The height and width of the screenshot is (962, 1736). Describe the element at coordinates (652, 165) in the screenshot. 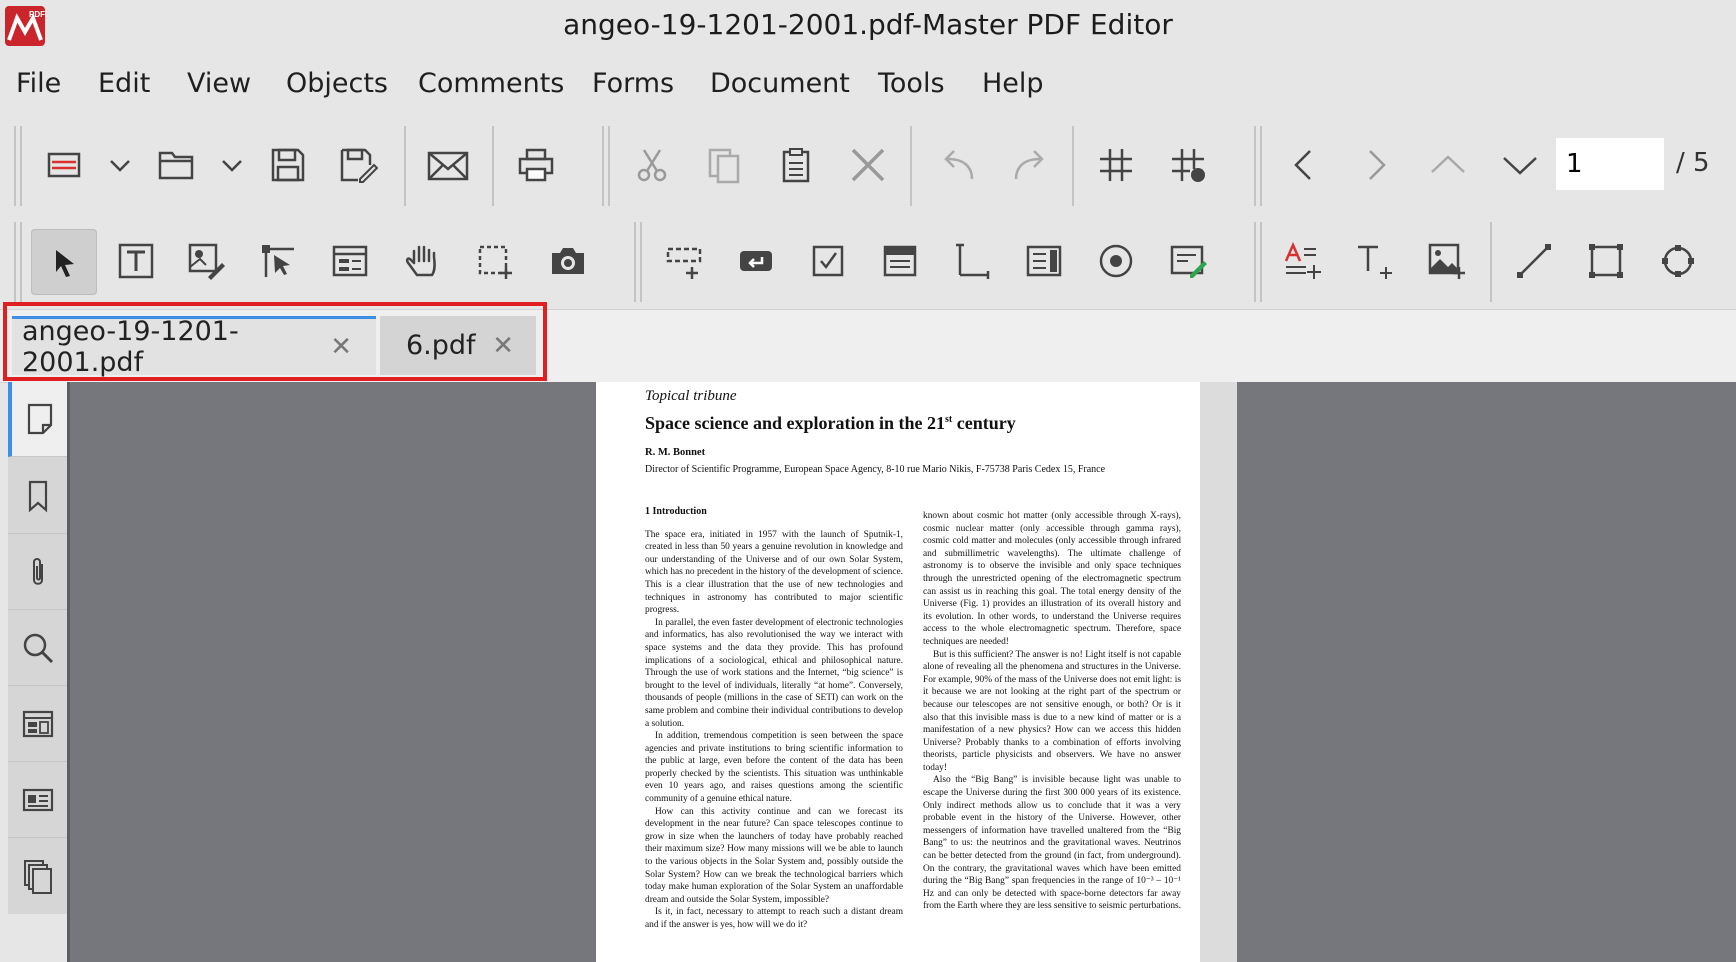

I see `cut-icon` at that location.